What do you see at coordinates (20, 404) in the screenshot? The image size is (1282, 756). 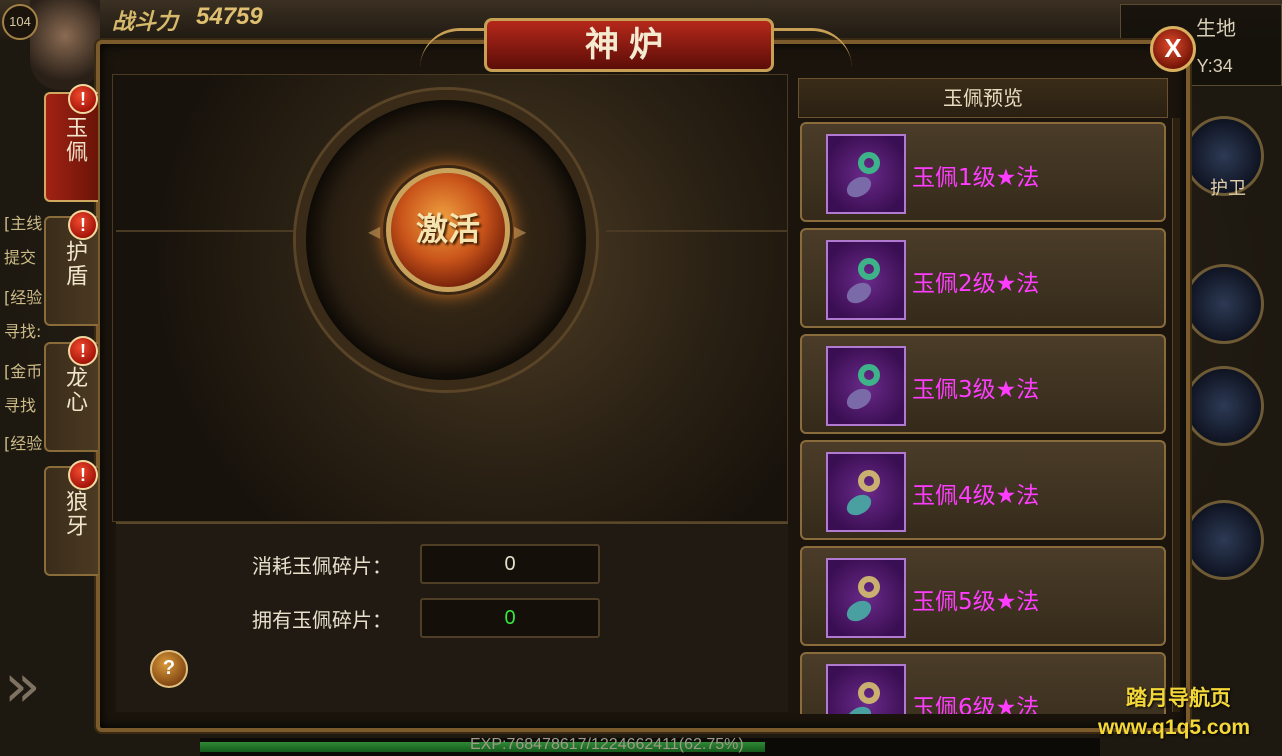 I see `quest-line: 寻找` at bounding box center [20, 404].